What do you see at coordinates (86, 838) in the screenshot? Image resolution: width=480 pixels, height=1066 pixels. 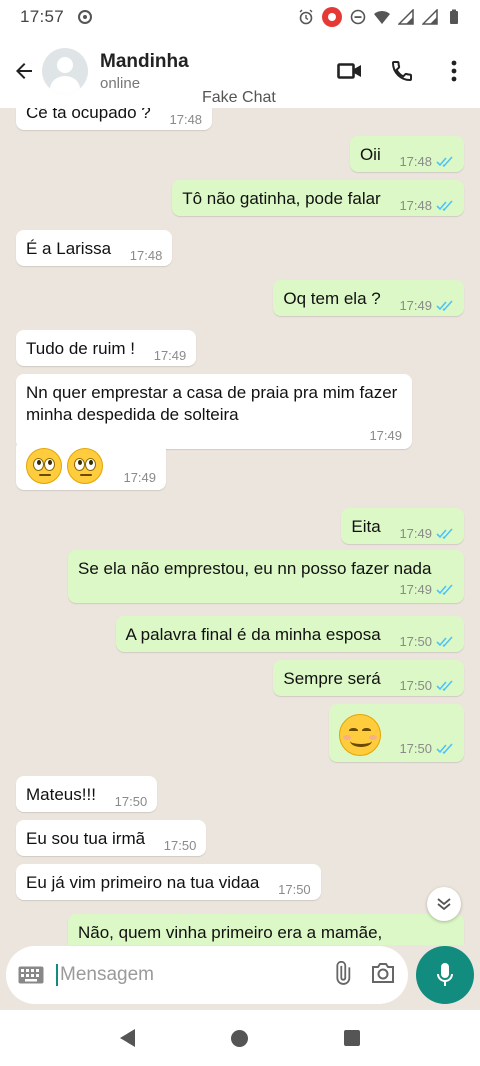 I see `message-text: Eu sou tua irmã` at bounding box center [86, 838].